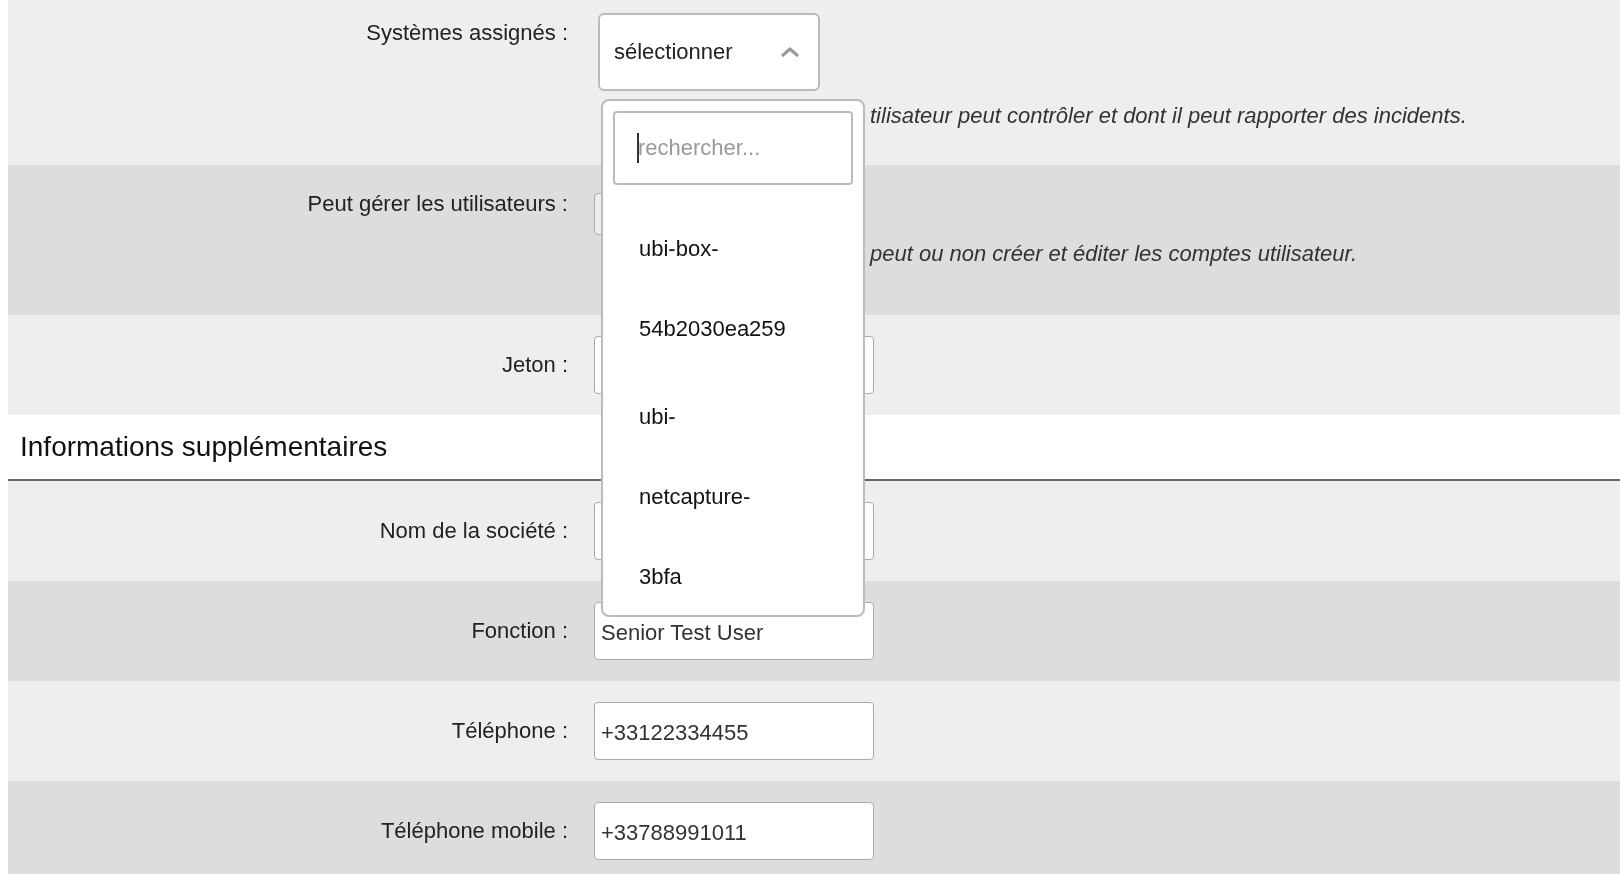 Image resolution: width=1620 pixels, height=874 pixels. Describe the element at coordinates (509, 731) in the screenshot. I see `field-label: Téléphone :` at that location.